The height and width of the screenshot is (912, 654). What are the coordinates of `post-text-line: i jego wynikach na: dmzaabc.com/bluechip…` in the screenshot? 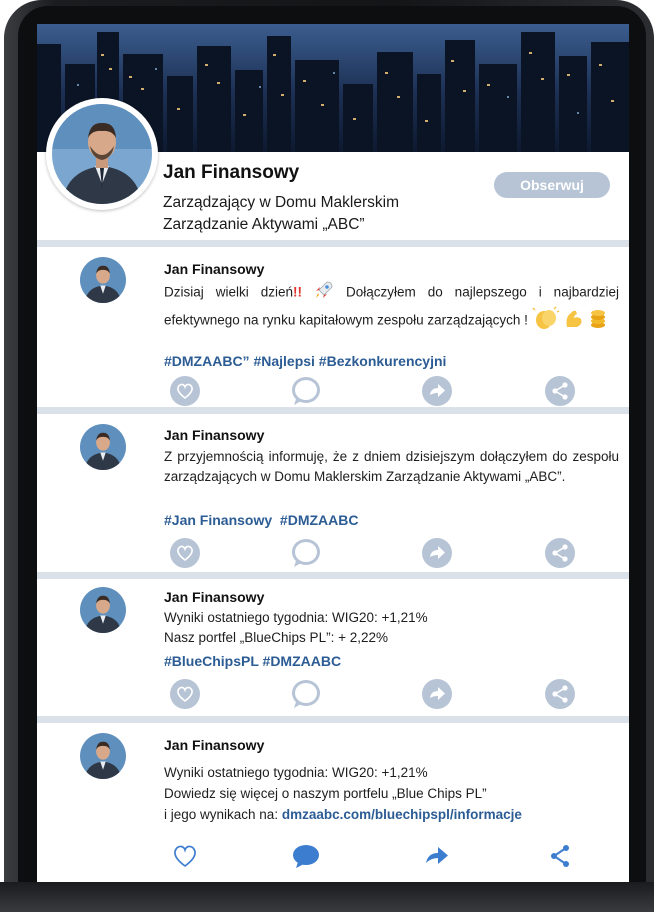 It's located at (391, 815).